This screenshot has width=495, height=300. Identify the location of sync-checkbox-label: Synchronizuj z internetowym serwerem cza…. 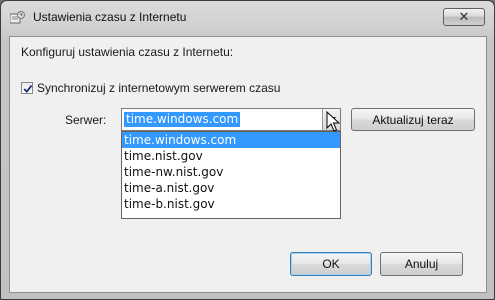
(159, 88).